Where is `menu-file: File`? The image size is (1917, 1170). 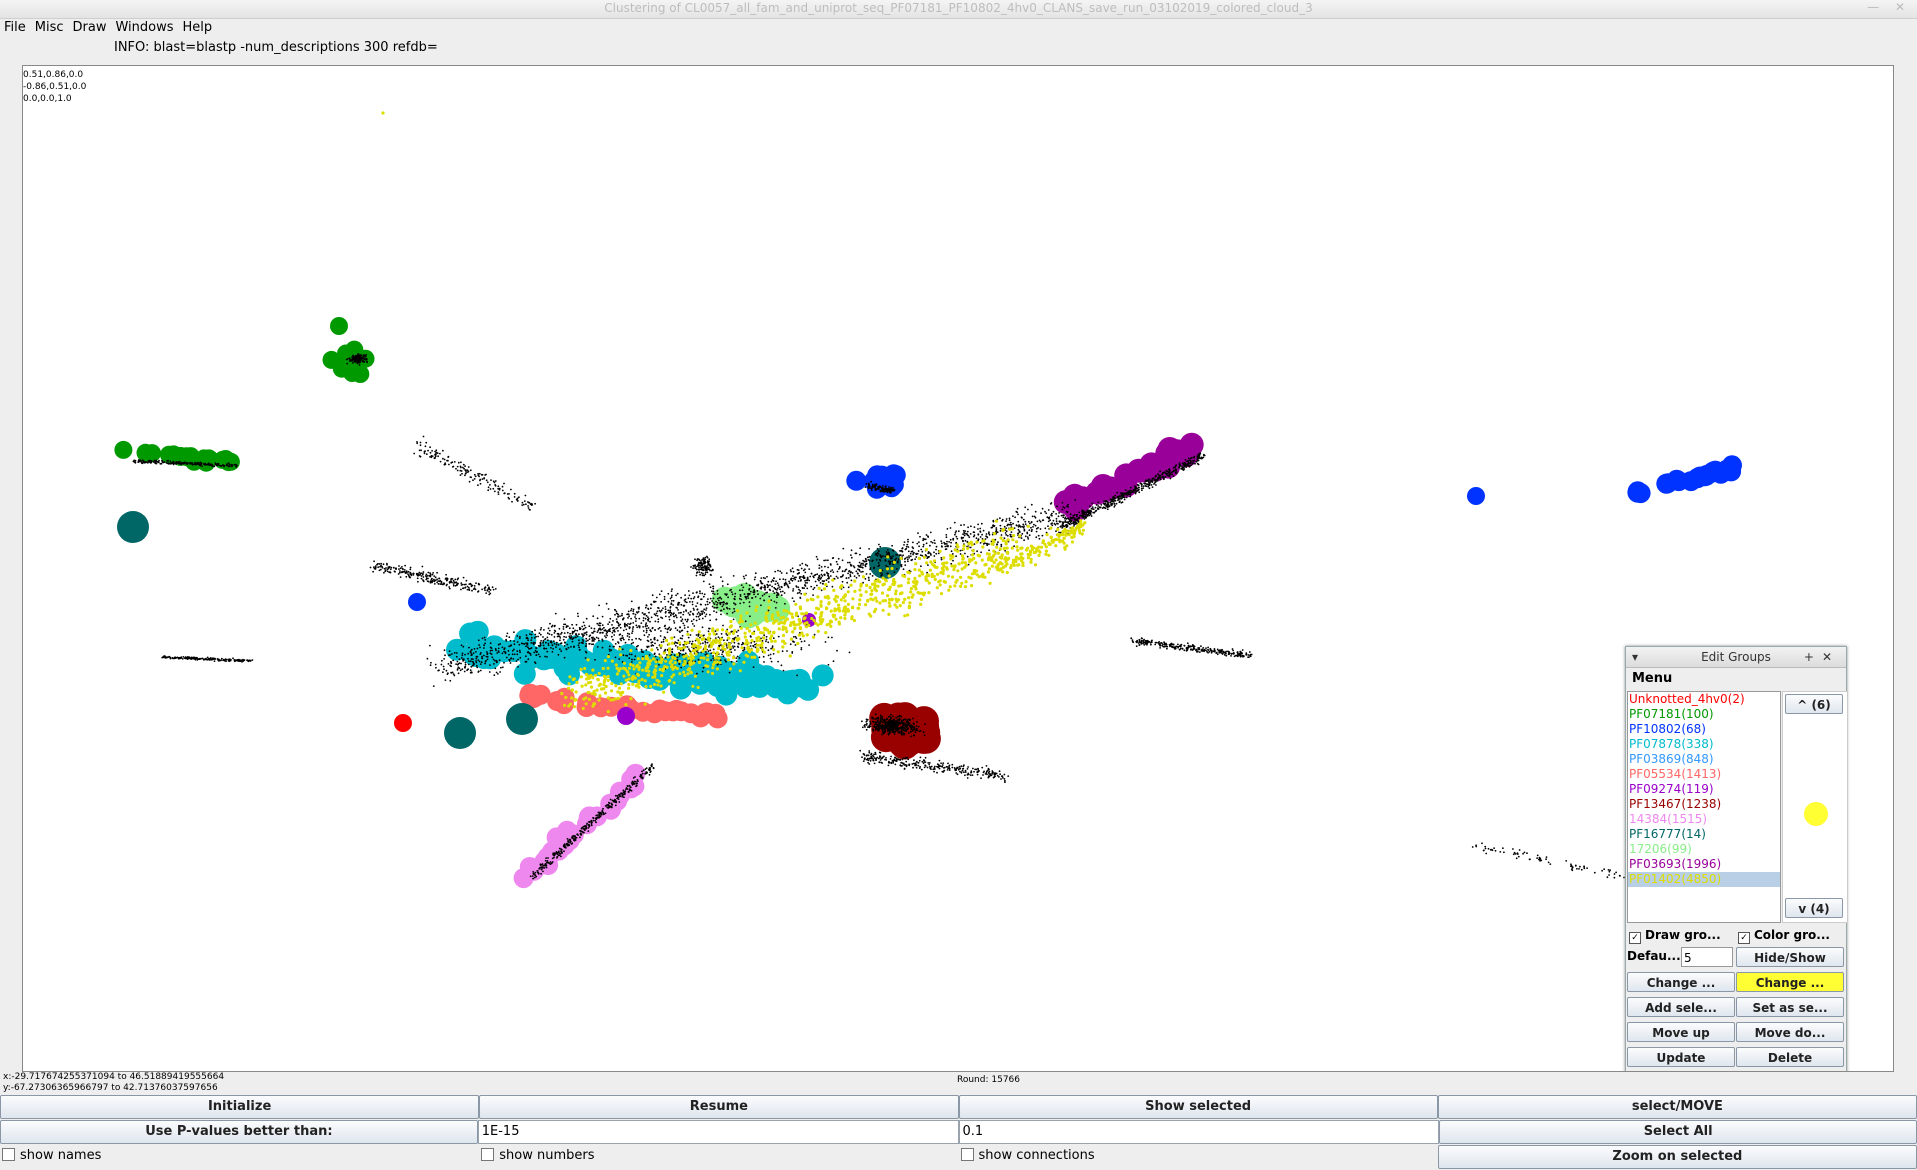 menu-file: File is located at coordinates (15, 28).